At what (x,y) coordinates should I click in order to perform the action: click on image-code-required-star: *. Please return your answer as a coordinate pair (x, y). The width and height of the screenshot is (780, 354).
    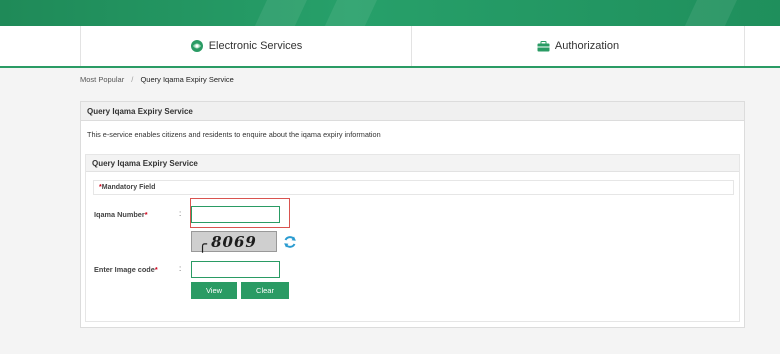
    Looking at the image, I should click on (156, 269).